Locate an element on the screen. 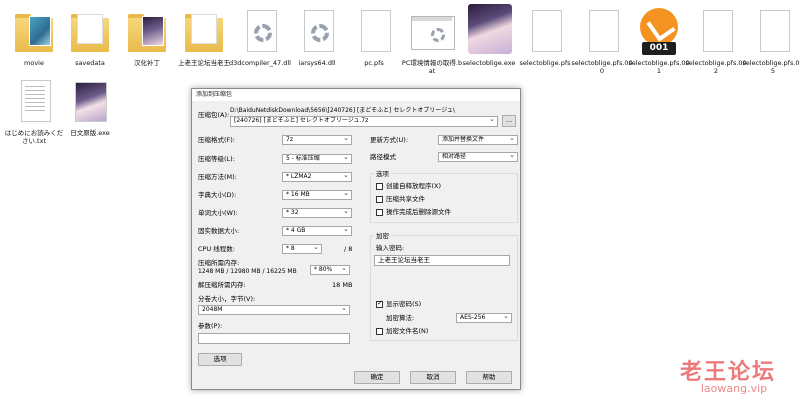 This screenshot has height=403, width=800. cpu-threads-select: * 8 is located at coordinates (302, 249).